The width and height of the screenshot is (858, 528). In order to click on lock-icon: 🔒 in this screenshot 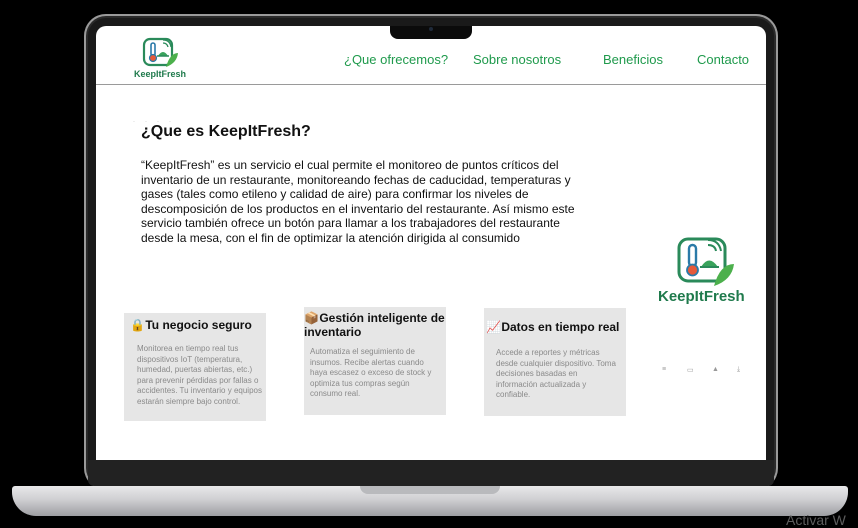, I will do `click(137, 325)`.